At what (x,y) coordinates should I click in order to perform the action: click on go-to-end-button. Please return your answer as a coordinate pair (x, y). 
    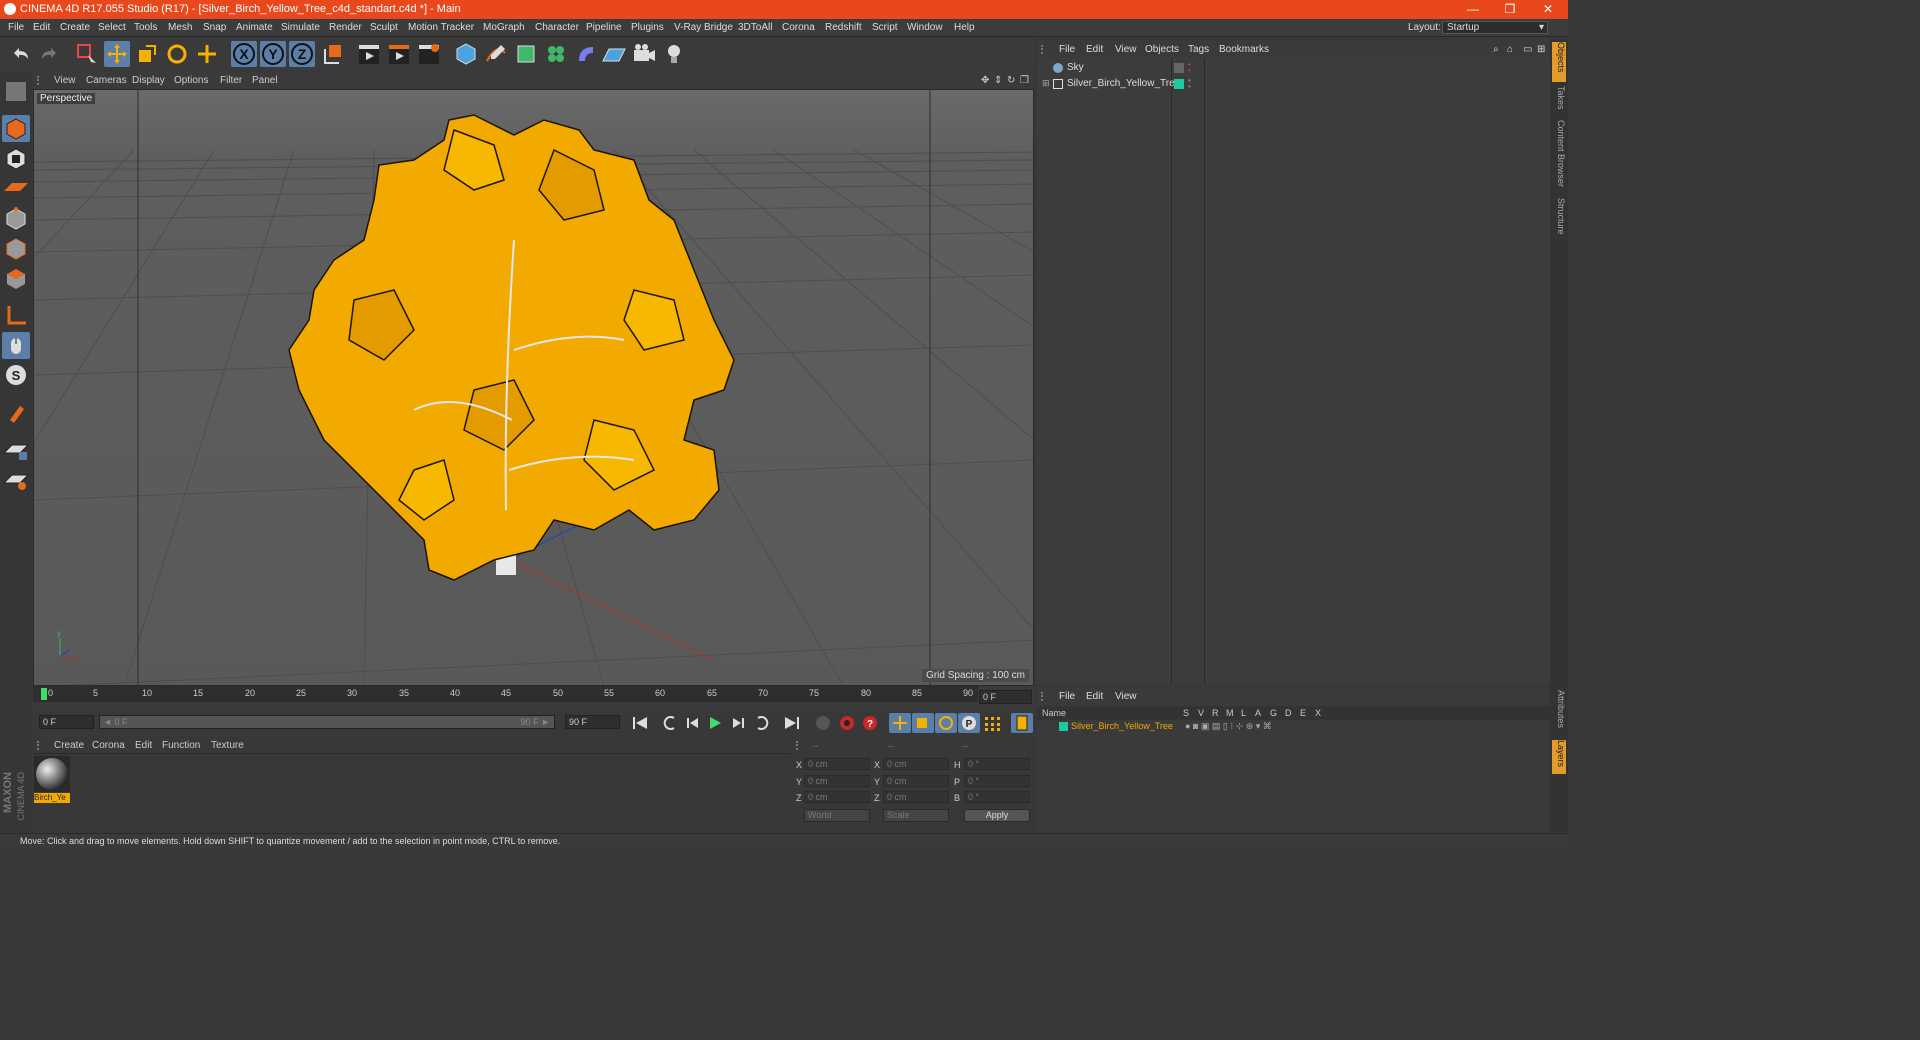
    Looking at the image, I should click on (792, 723).